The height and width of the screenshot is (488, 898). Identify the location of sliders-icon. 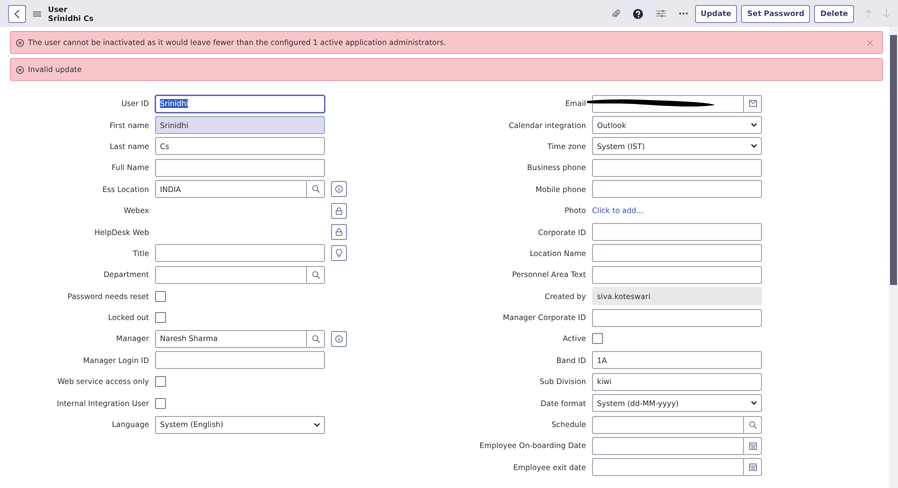
(661, 13).